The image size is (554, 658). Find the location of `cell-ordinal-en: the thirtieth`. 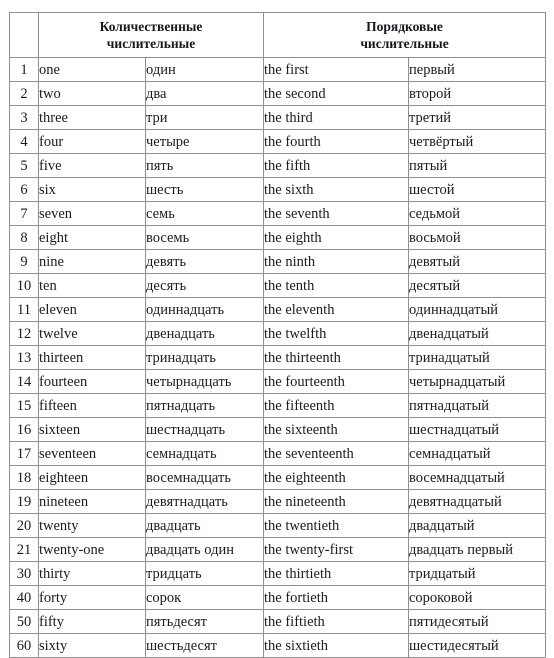

cell-ordinal-en: the thirtieth is located at coordinates (336, 573).